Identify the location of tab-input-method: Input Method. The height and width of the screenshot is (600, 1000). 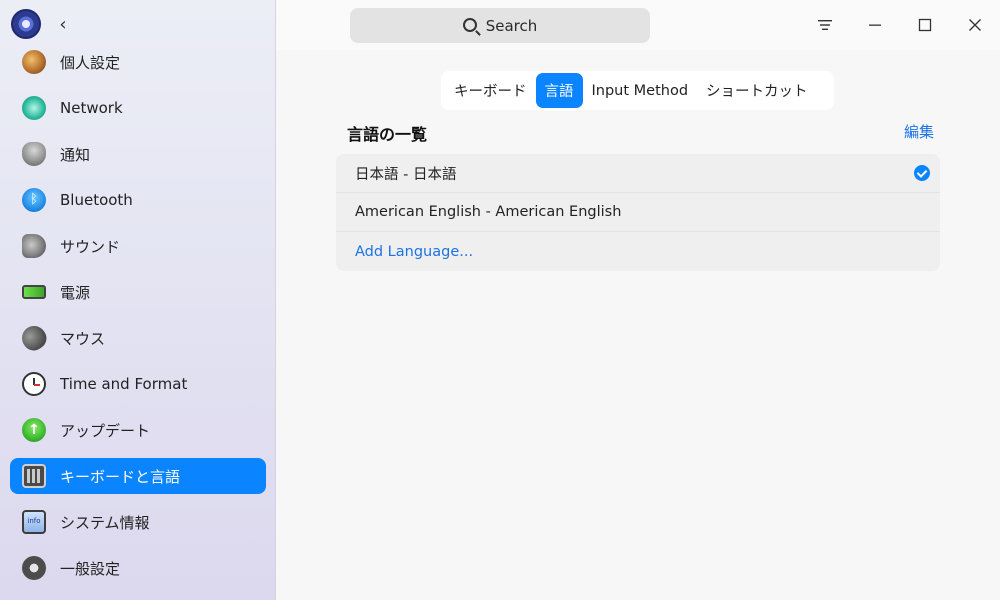
(640, 90).